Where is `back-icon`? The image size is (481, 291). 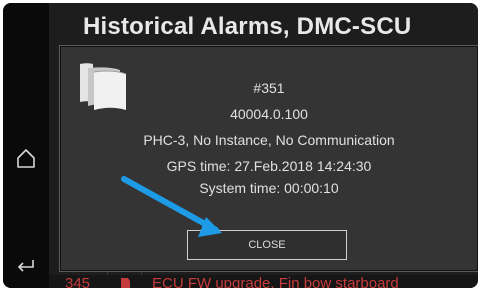
back-icon is located at coordinates (25, 266).